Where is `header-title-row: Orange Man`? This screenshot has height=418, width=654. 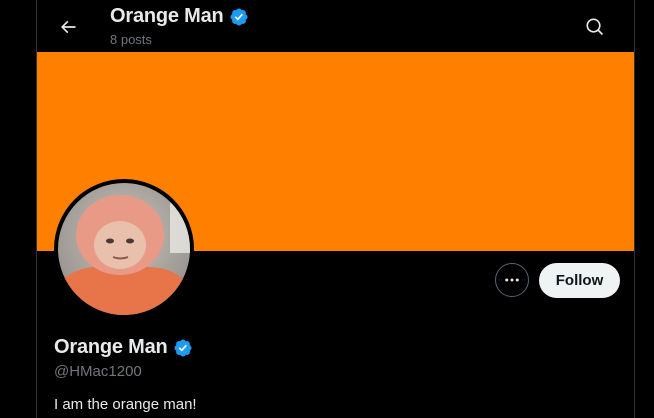 header-title-row: Orange Man is located at coordinates (179, 16).